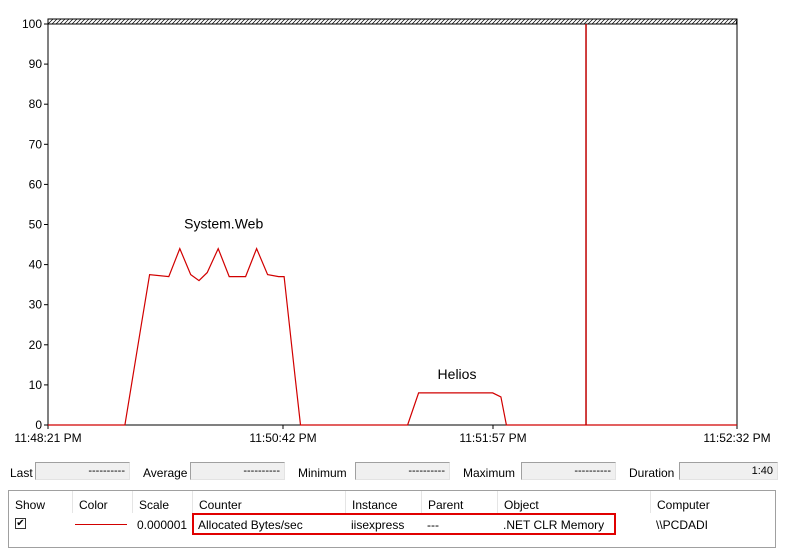  I want to click on x-tick-label: 11:52:32 PM, so click(736, 438).